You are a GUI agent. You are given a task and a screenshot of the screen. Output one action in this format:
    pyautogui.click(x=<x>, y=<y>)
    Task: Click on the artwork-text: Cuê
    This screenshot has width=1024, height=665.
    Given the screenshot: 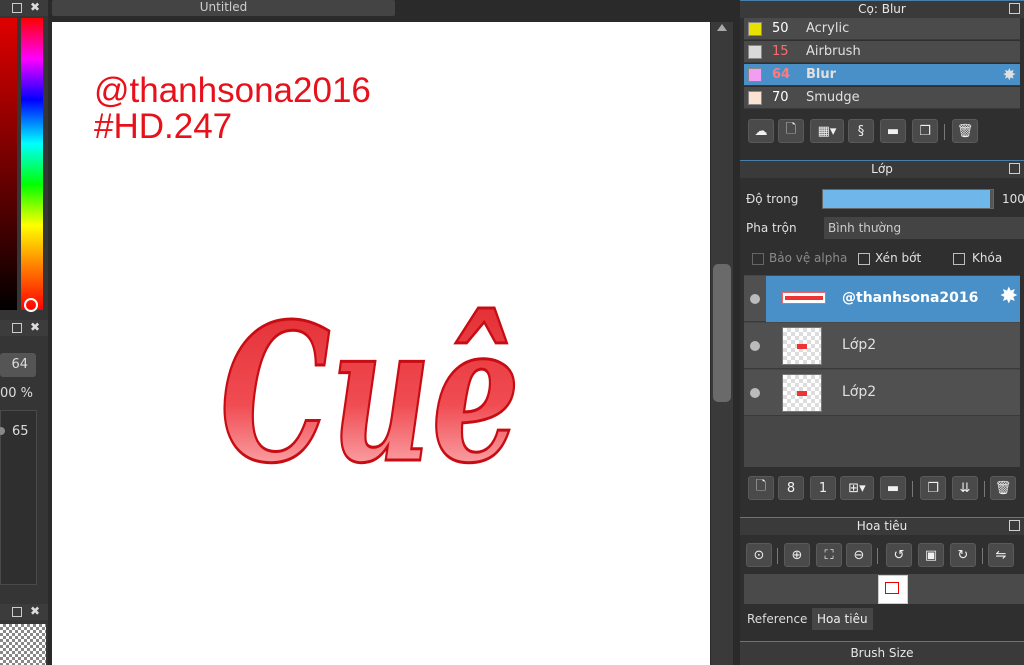 What is the action you would take?
    pyautogui.click(x=370, y=382)
    